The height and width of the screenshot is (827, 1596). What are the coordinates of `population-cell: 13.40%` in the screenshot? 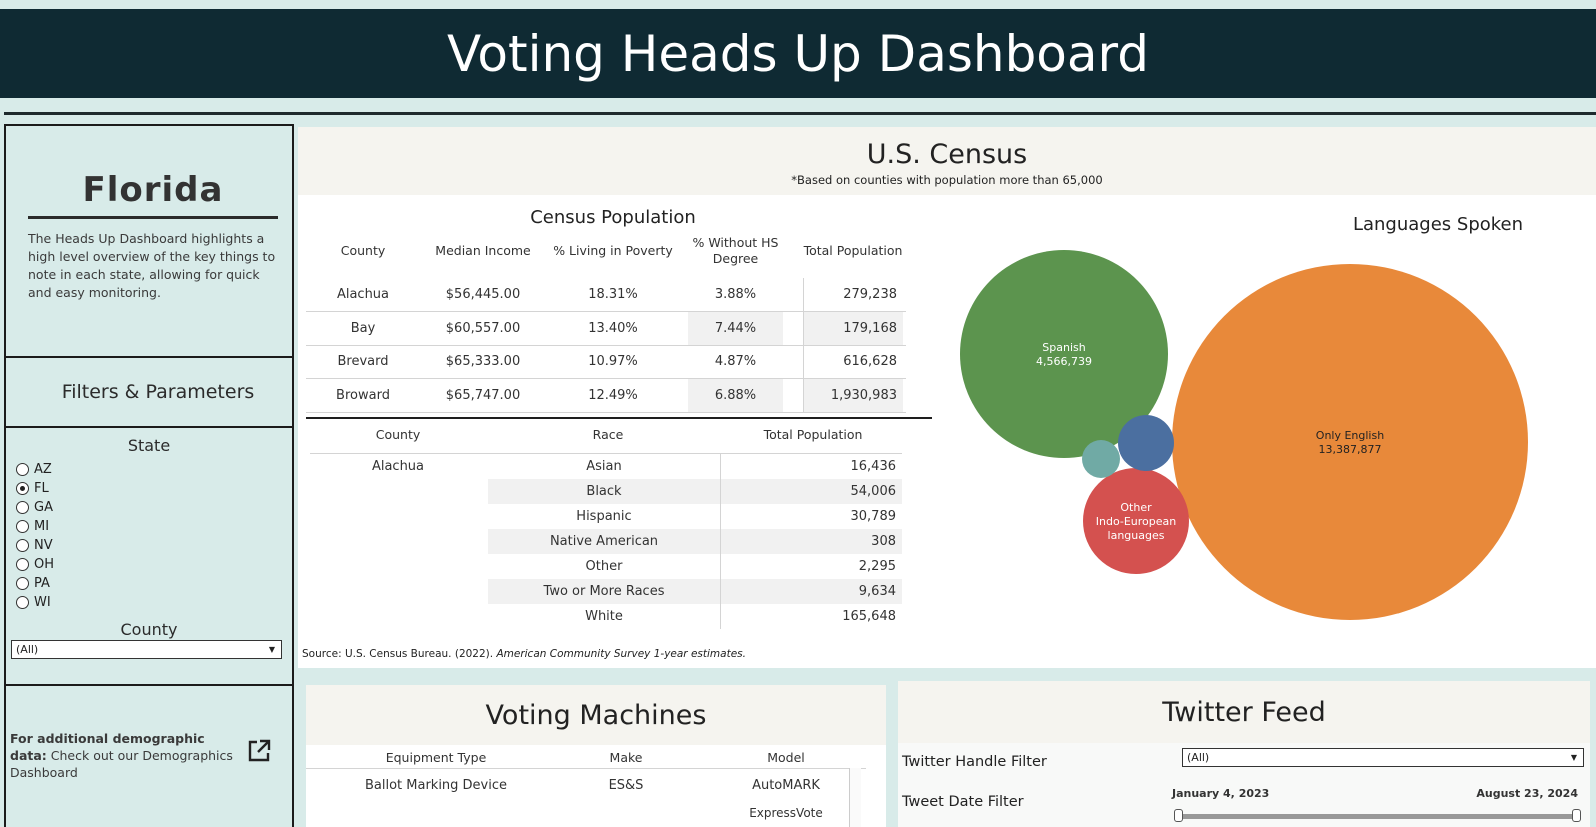 It's located at (613, 328).